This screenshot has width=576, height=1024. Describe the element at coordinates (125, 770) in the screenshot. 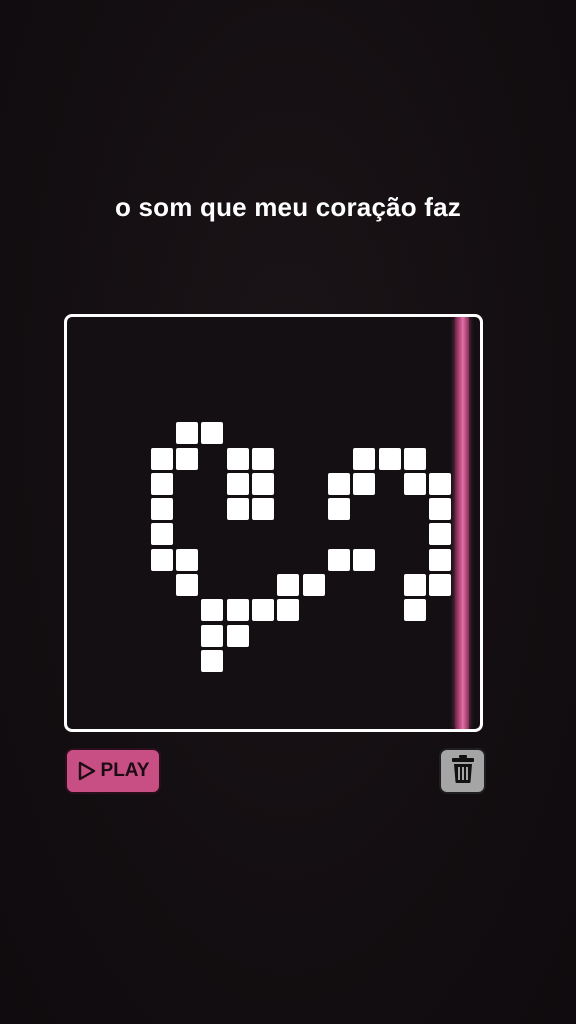

I see `play-label: PLAY` at that location.